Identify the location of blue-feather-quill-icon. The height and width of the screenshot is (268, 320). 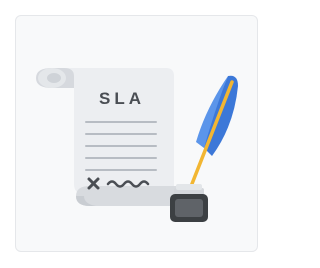
(212, 135).